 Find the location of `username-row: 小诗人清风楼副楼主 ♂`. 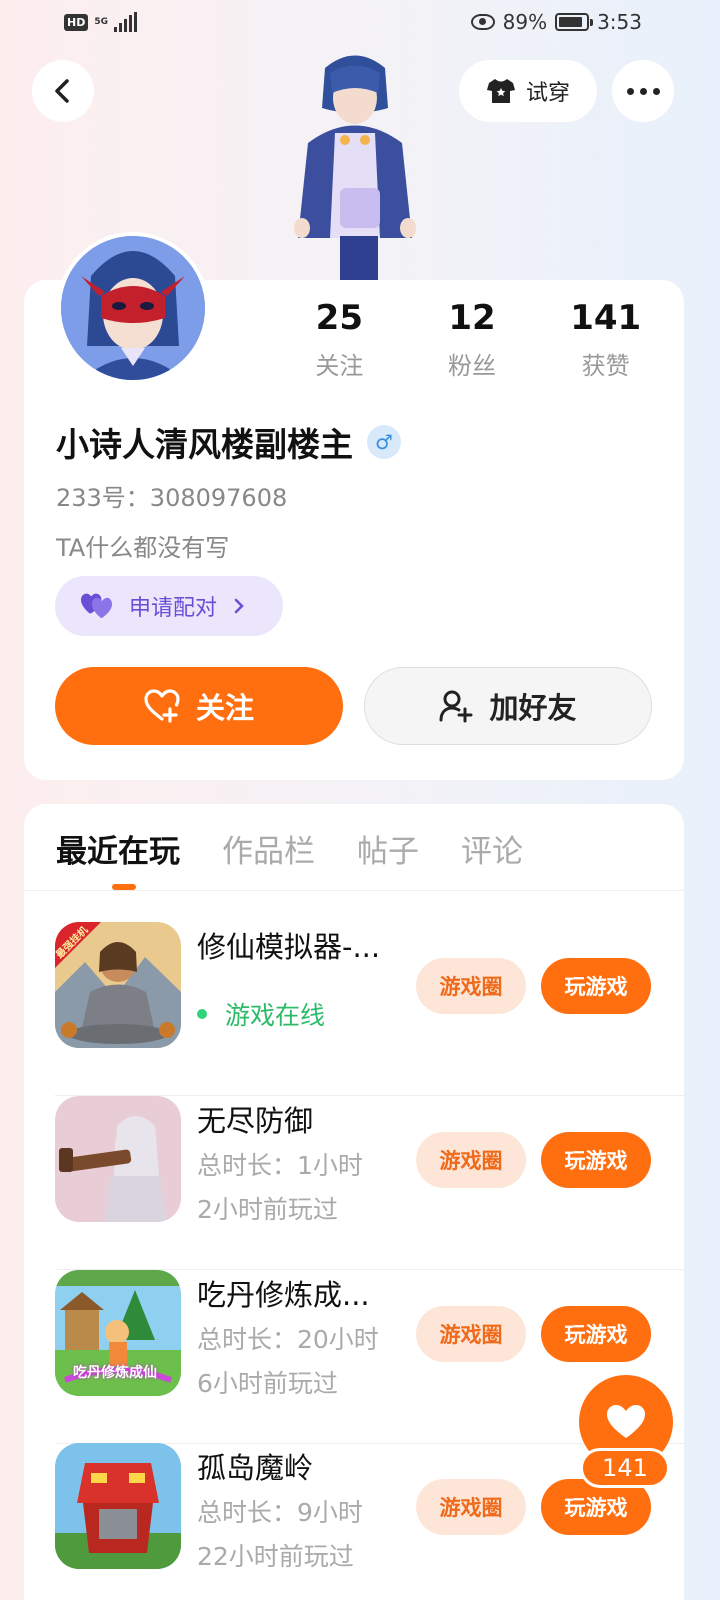

username-row: 小诗人清风楼副楼主 ♂ is located at coordinates (228, 442).